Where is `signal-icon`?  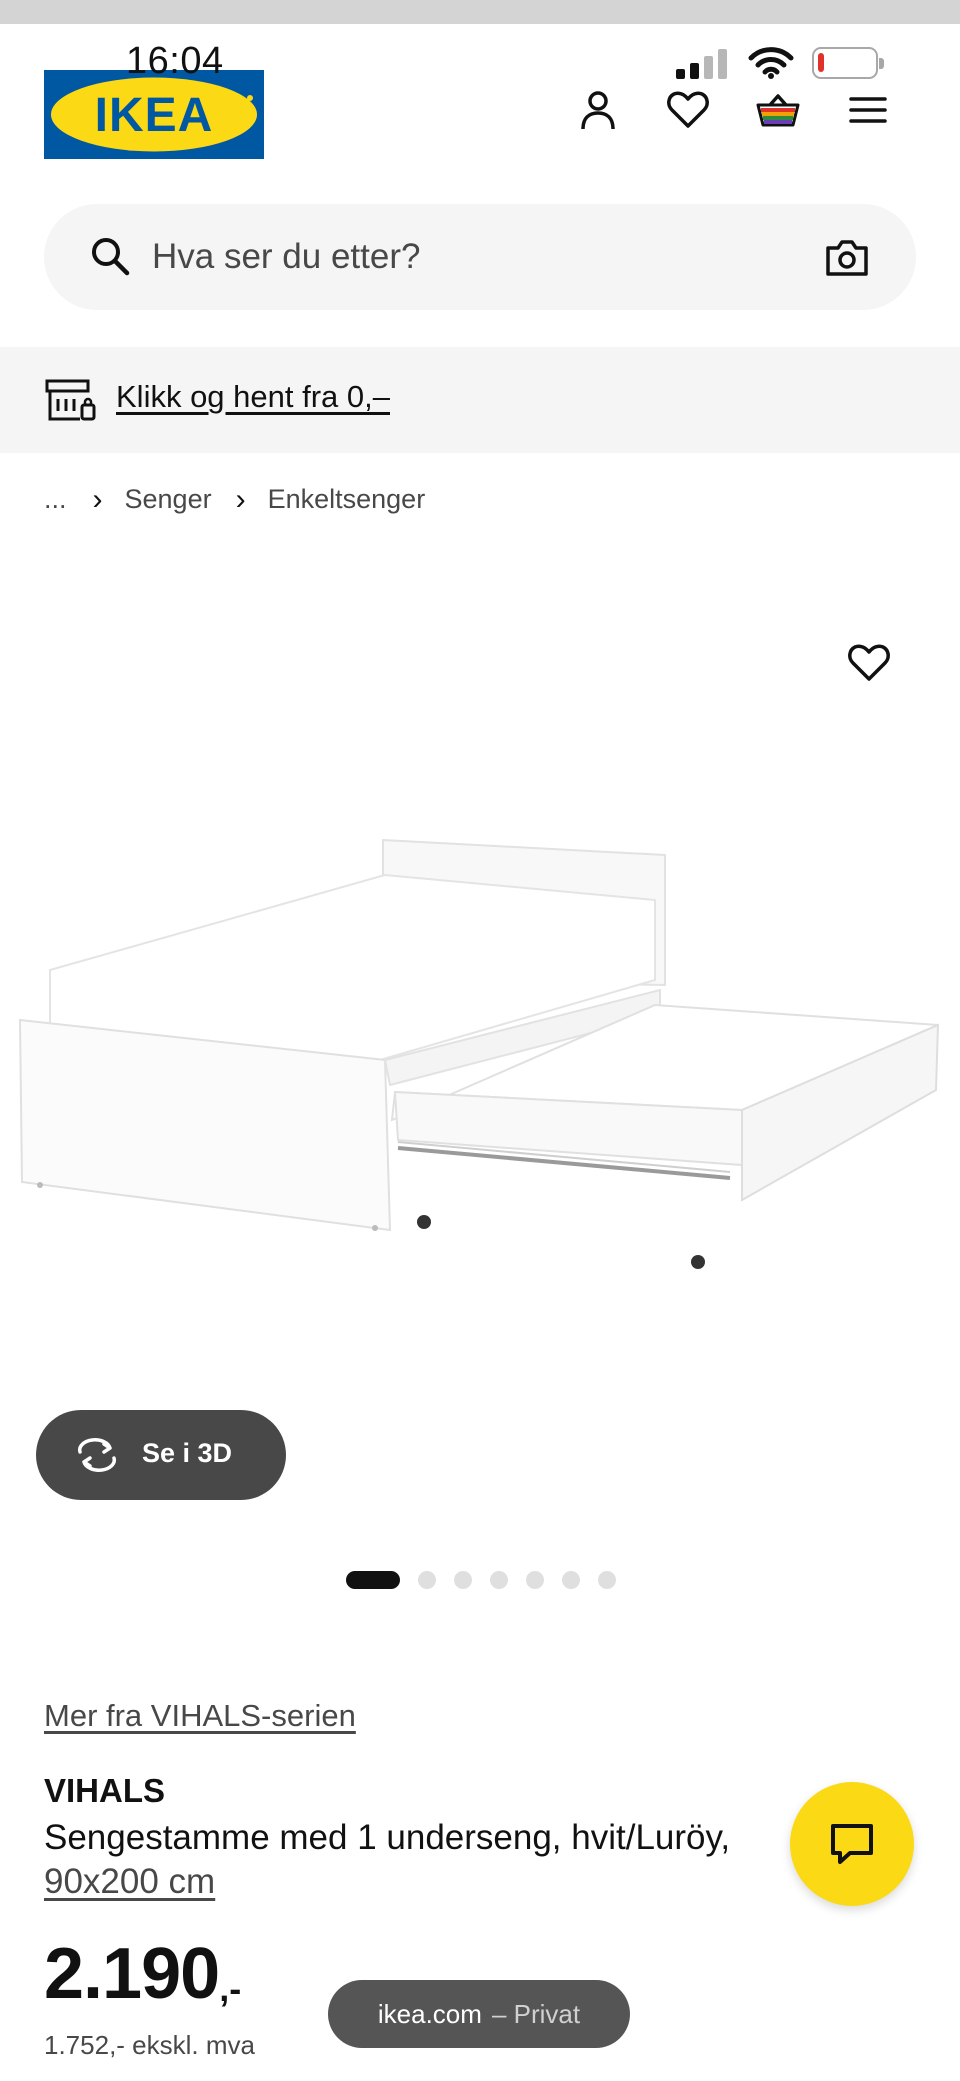
signal-icon is located at coordinates (703, 63).